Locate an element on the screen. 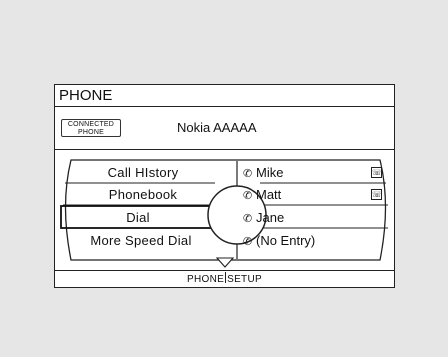 This screenshot has width=448, height=357. menu-item-call-history: Call HIstory is located at coordinates (143, 173).